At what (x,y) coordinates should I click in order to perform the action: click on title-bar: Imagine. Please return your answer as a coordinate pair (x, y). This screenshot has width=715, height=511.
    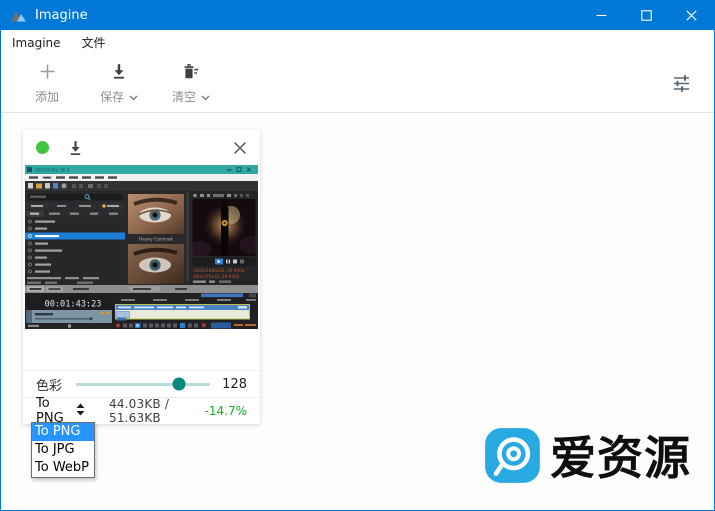
    Looking at the image, I should click on (357, 15).